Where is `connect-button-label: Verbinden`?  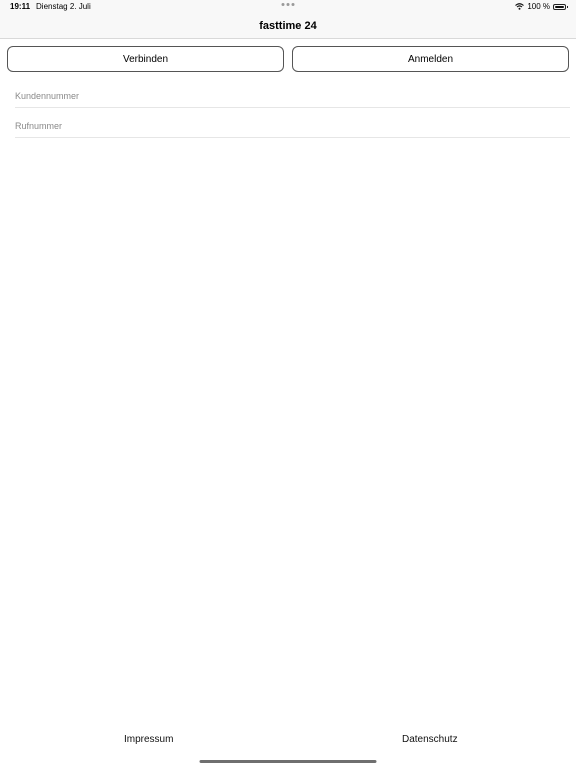 connect-button-label: Verbinden is located at coordinates (145, 59).